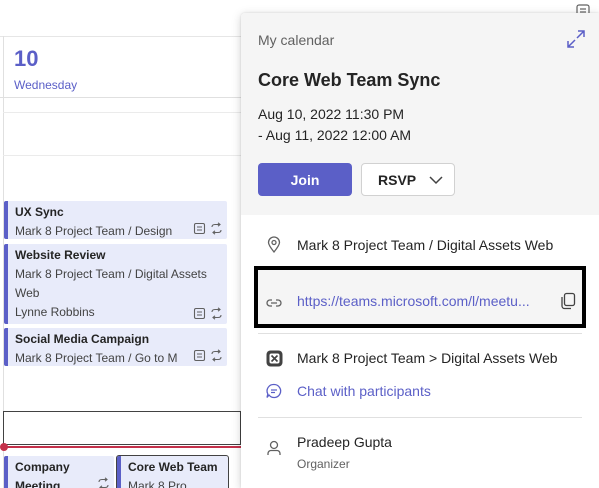 The width and height of the screenshot is (599, 488). Describe the element at coordinates (274, 447) in the screenshot. I see `person-icon` at that location.